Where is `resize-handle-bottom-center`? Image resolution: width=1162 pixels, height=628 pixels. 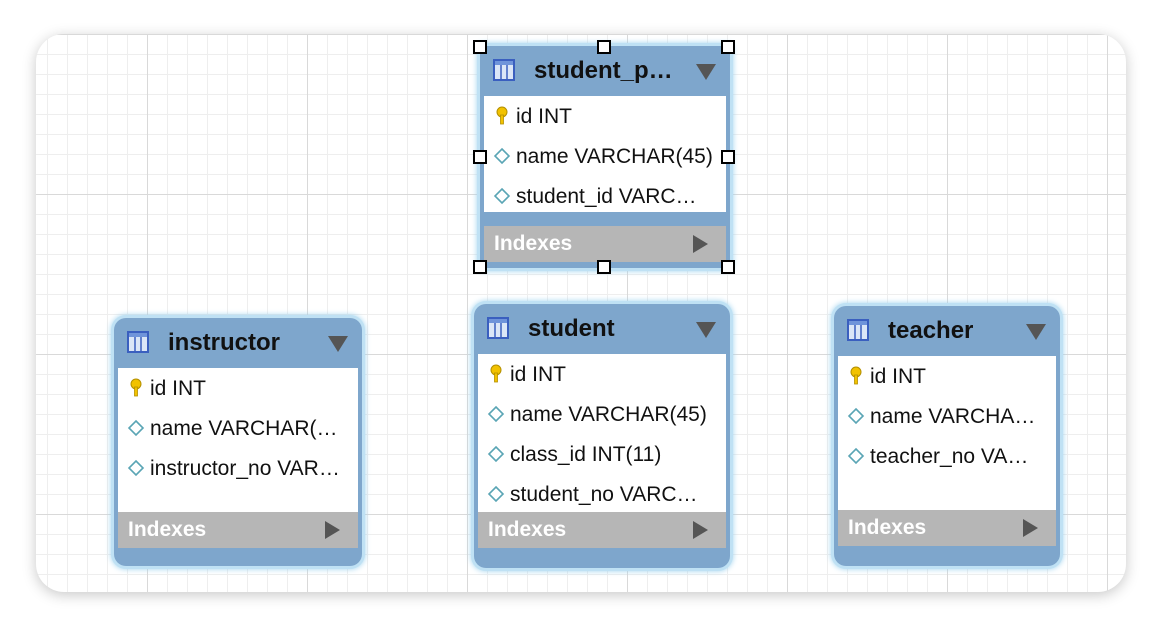
resize-handle-bottom-center is located at coordinates (604, 267).